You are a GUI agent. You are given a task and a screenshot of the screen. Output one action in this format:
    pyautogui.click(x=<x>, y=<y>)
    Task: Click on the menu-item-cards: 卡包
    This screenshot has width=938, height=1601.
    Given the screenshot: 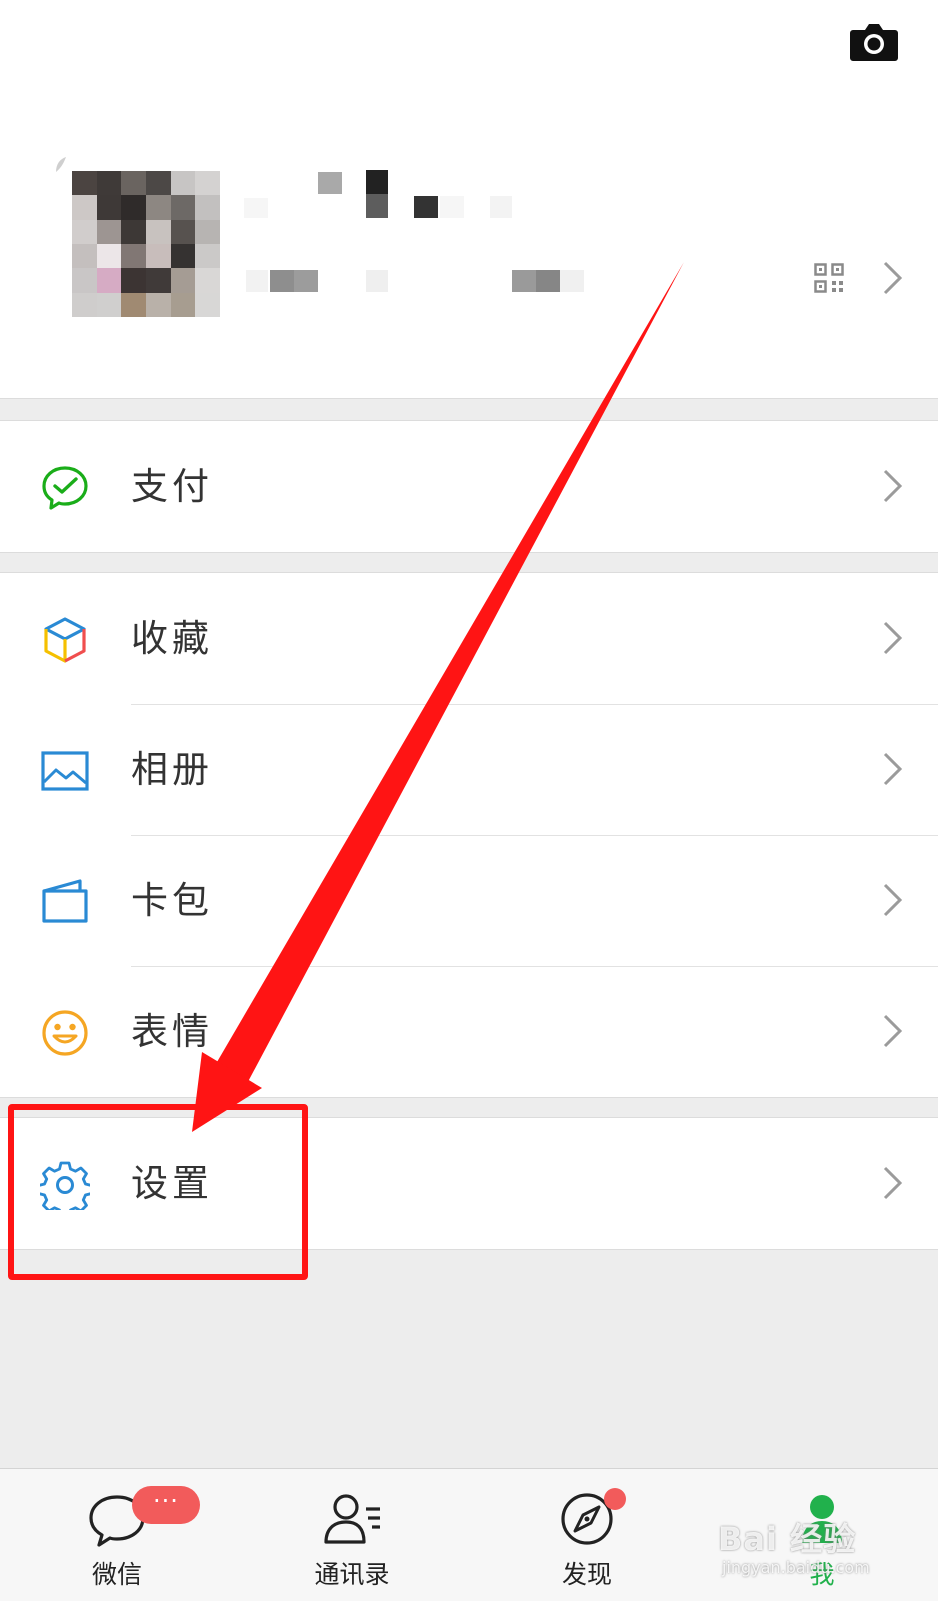 What is the action you would take?
    pyautogui.click(x=469, y=900)
    